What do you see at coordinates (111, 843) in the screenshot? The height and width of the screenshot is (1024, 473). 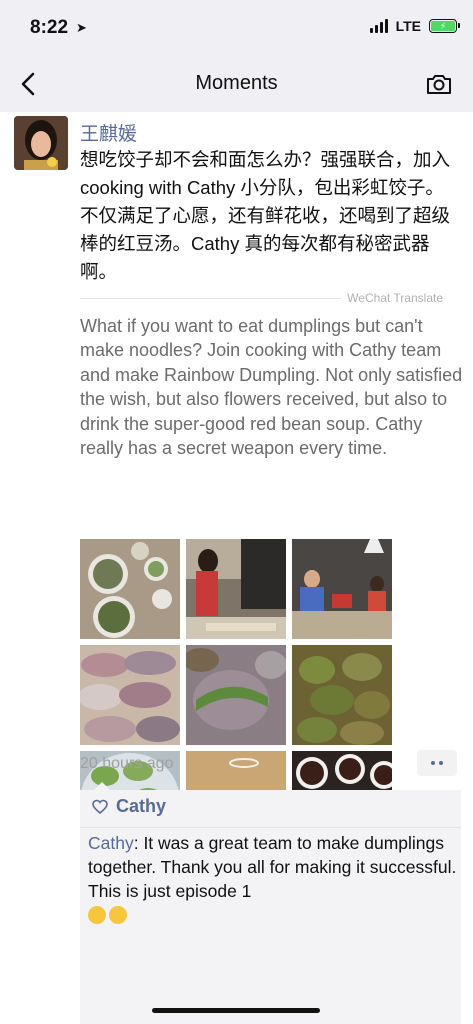 I see `comment-author: Cathy` at bounding box center [111, 843].